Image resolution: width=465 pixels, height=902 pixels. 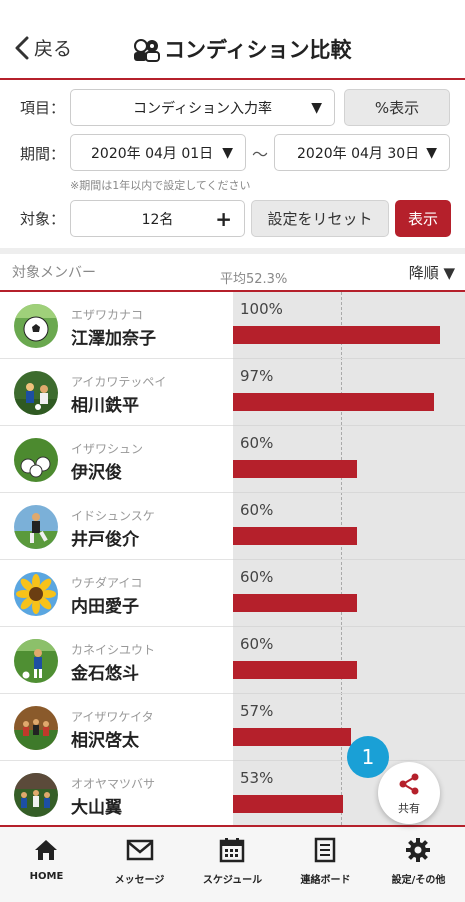 I want to click on list-item: ウチダアイコ 内田愛子 60%, so click(x=232, y=593).